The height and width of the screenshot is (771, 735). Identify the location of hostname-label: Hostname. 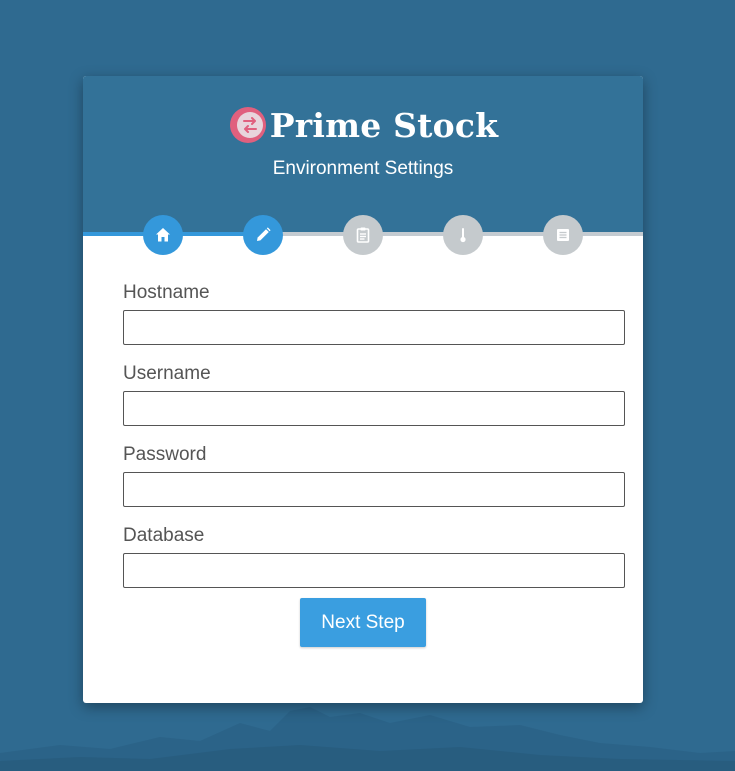
(166, 292).